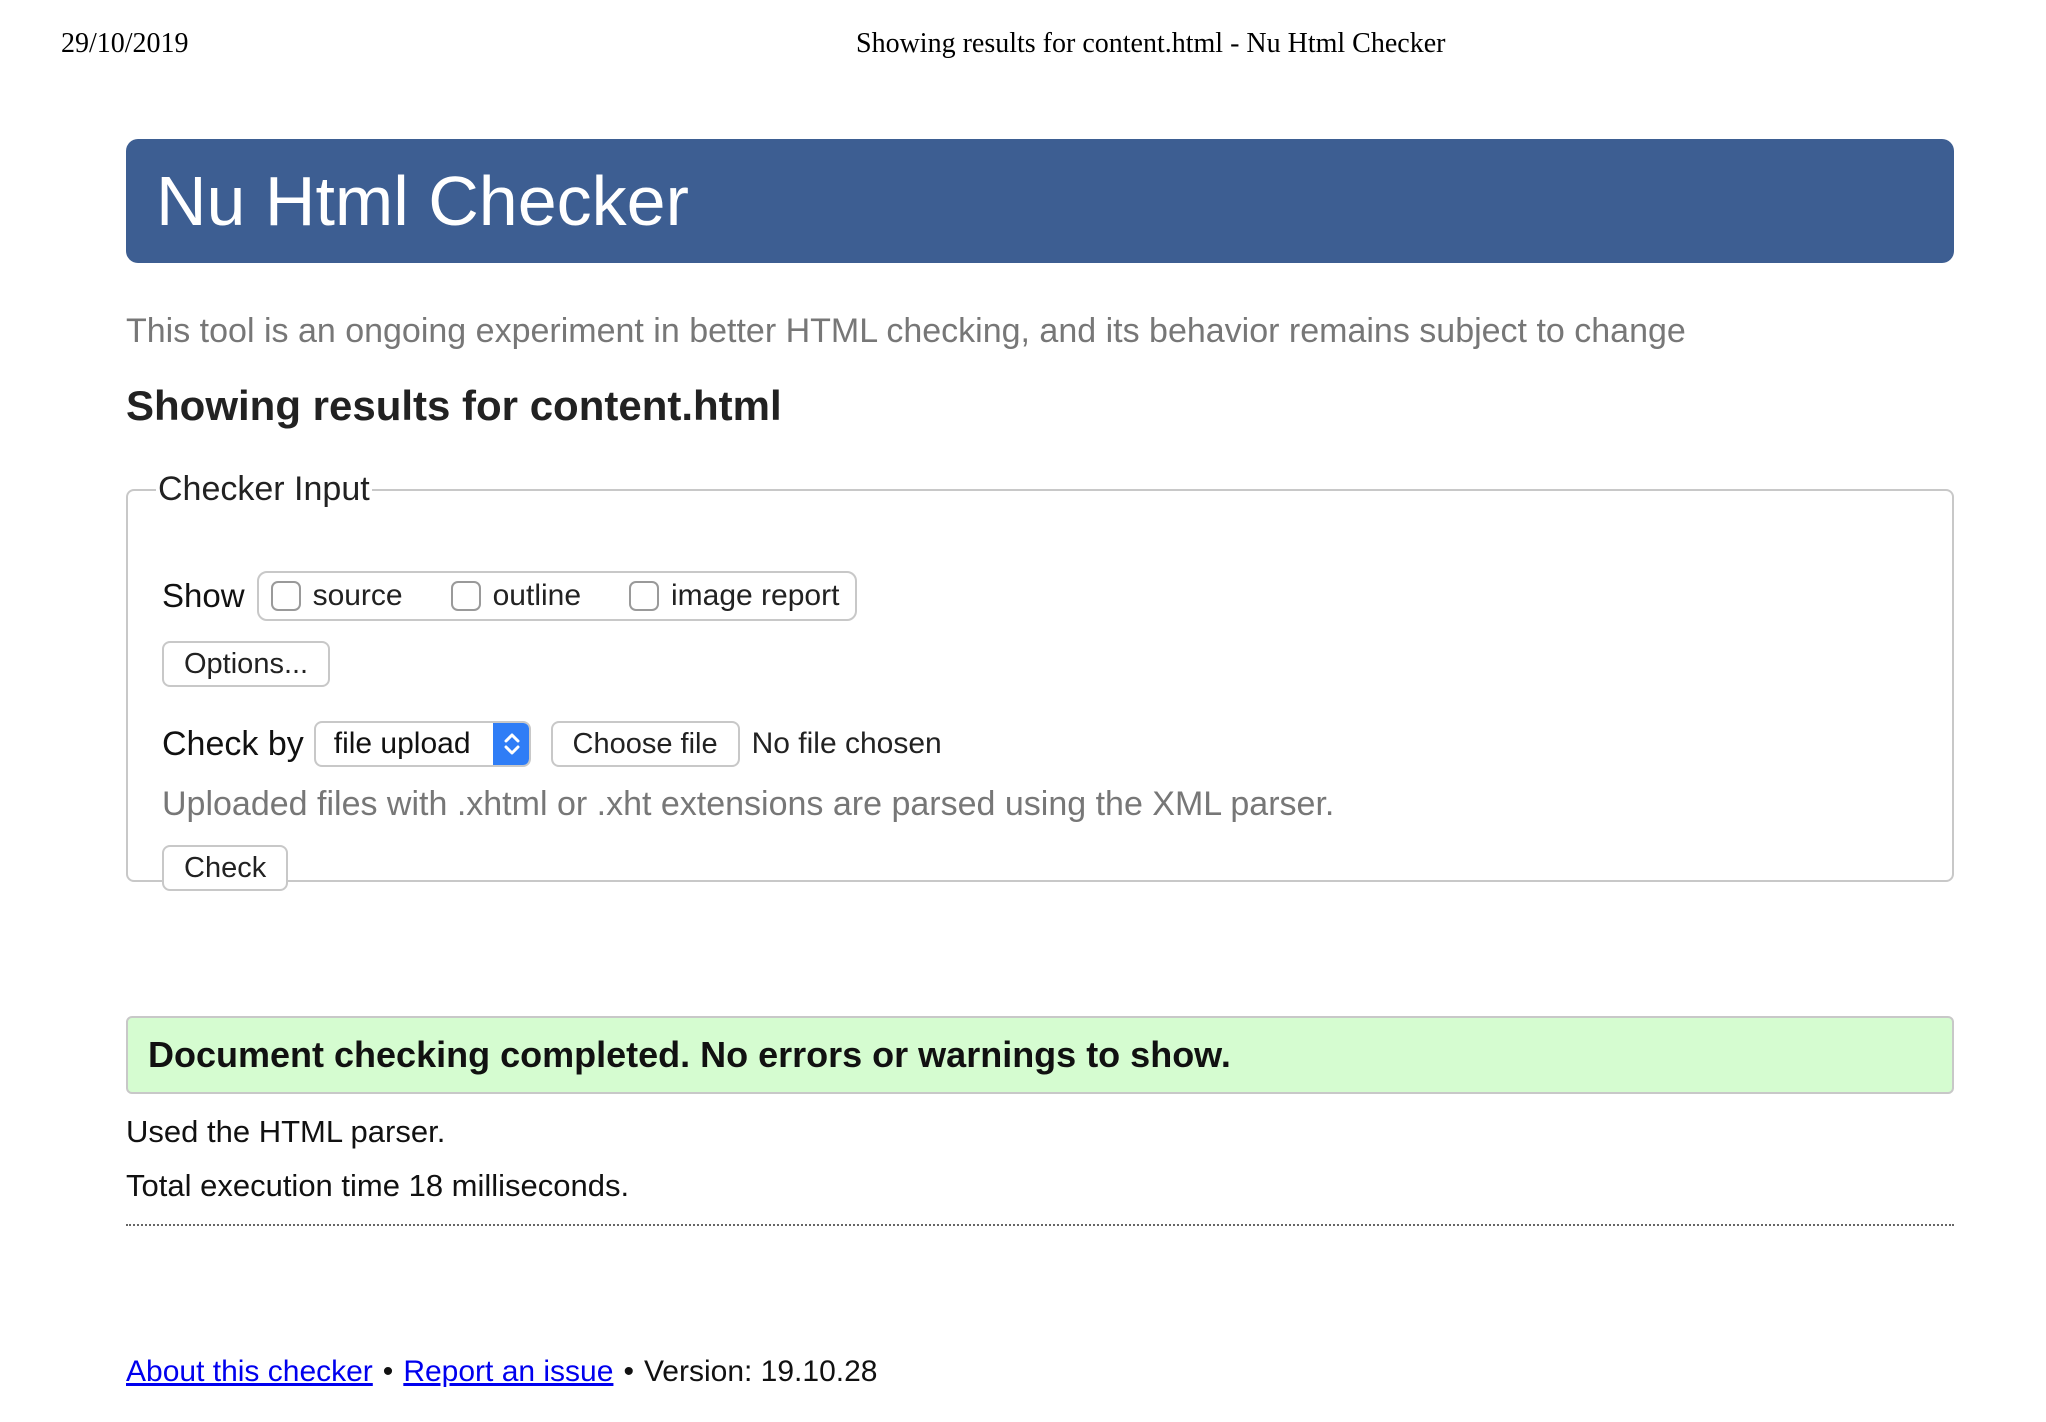 The width and height of the screenshot is (2046, 1422). What do you see at coordinates (203, 595) in the screenshot?
I see `show-label: Show` at bounding box center [203, 595].